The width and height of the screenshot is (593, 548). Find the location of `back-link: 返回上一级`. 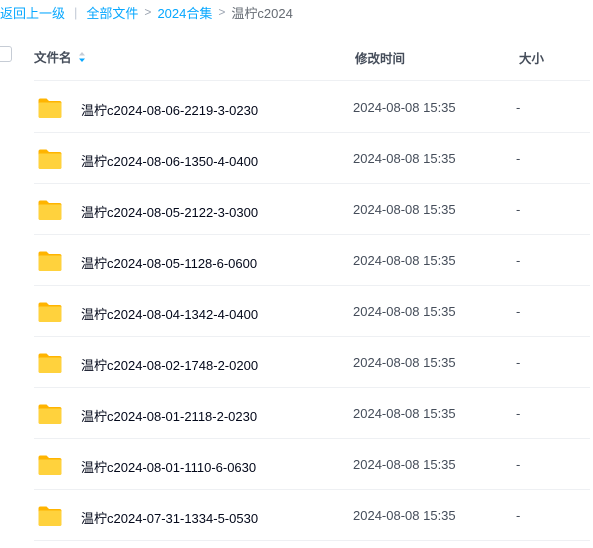

back-link: 返回上一级 is located at coordinates (32, 12).